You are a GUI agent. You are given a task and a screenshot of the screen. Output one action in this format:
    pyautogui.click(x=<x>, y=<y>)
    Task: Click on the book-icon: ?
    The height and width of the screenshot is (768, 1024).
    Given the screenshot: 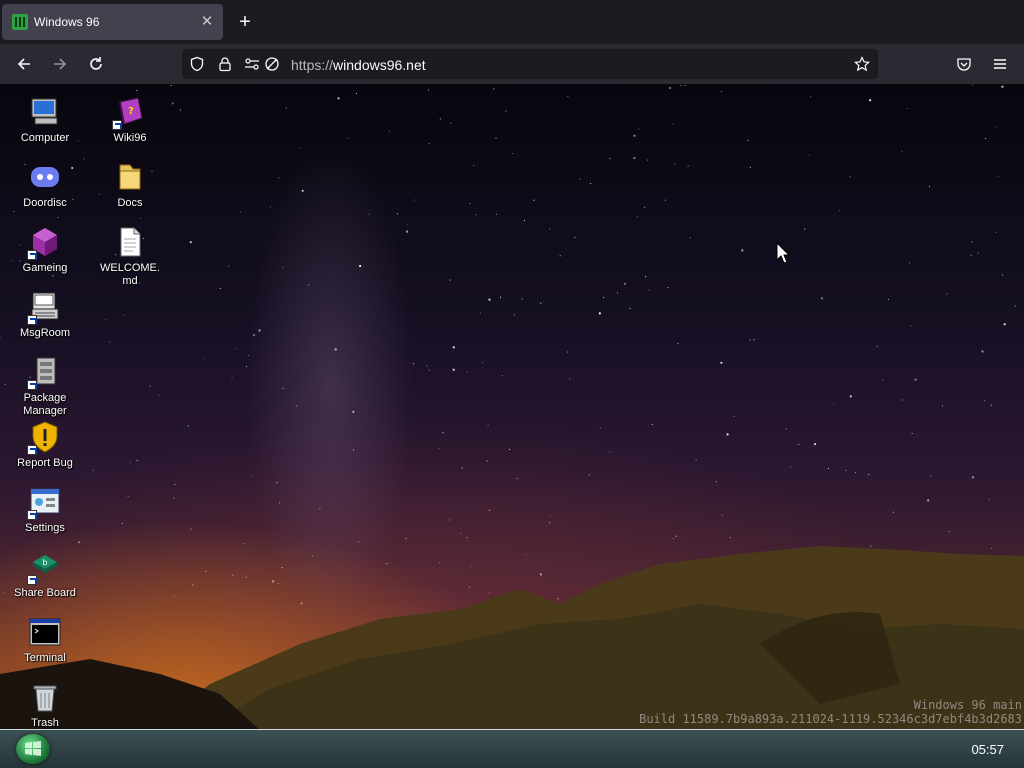 What is the action you would take?
    pyautogui.click(x=129, y=113)
    